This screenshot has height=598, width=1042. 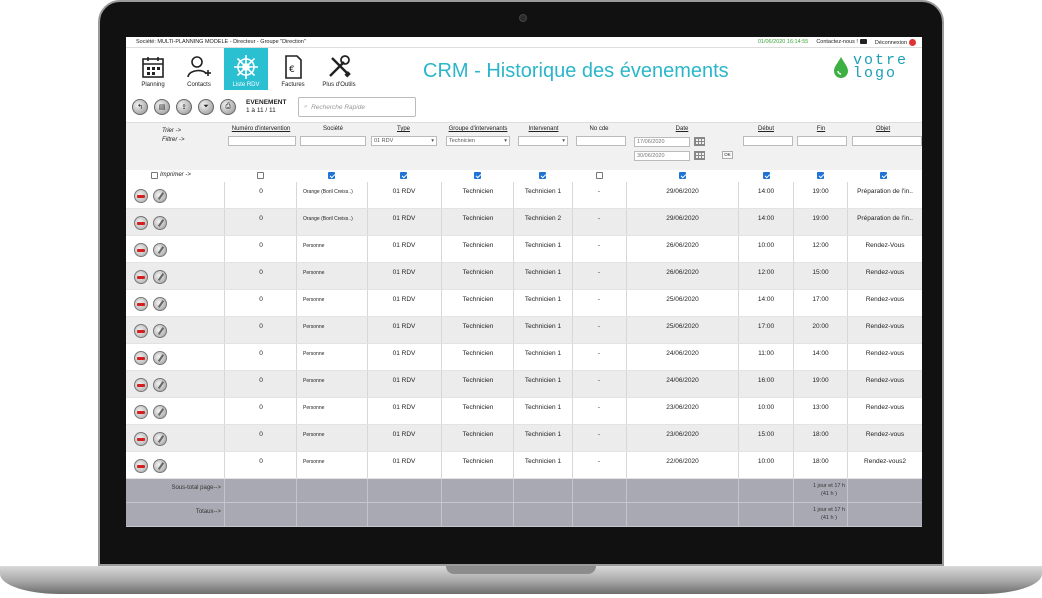 I want to click on col-num-checkbox, so click(x=260, y=175).